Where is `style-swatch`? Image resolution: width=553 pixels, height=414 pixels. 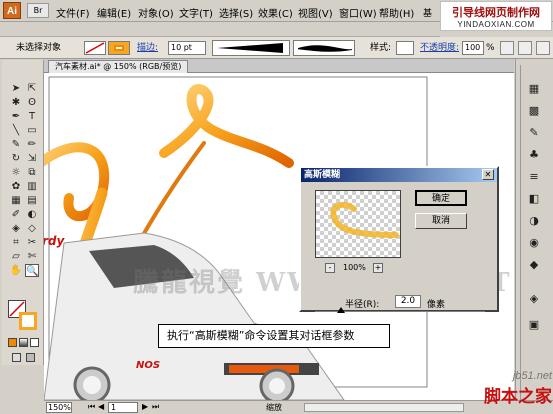 style-swatch is located at coordinates (405, 48).